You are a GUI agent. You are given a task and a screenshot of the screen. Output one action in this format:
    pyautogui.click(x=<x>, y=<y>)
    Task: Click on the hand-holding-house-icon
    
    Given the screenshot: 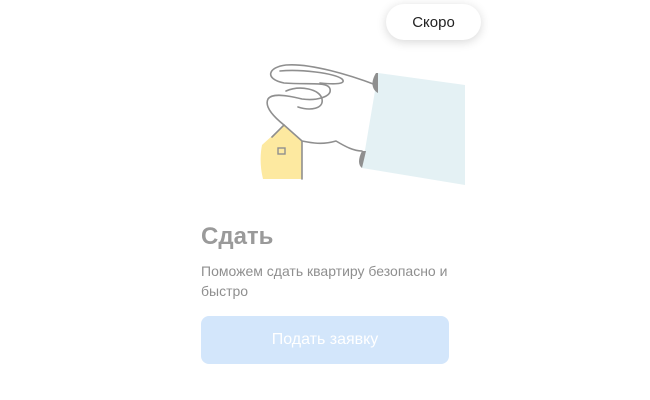 What is the action you would take?
    pyautogui.click(x=365, y=125)
    